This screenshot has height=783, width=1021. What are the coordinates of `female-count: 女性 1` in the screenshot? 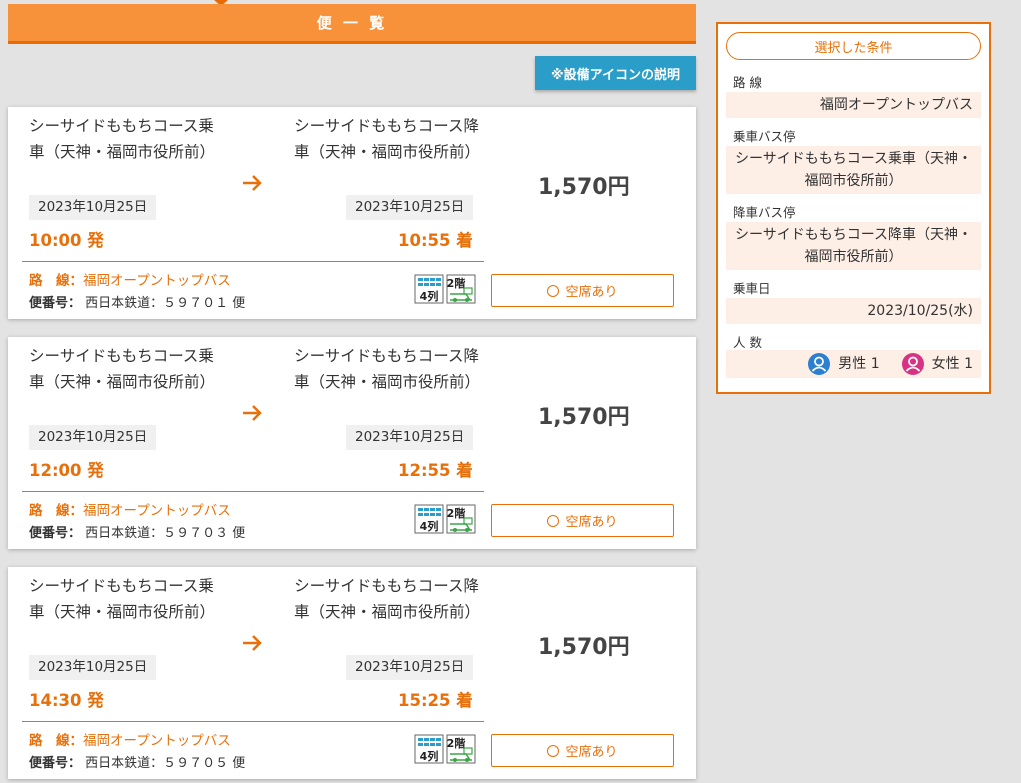 It's located at (937, 364).